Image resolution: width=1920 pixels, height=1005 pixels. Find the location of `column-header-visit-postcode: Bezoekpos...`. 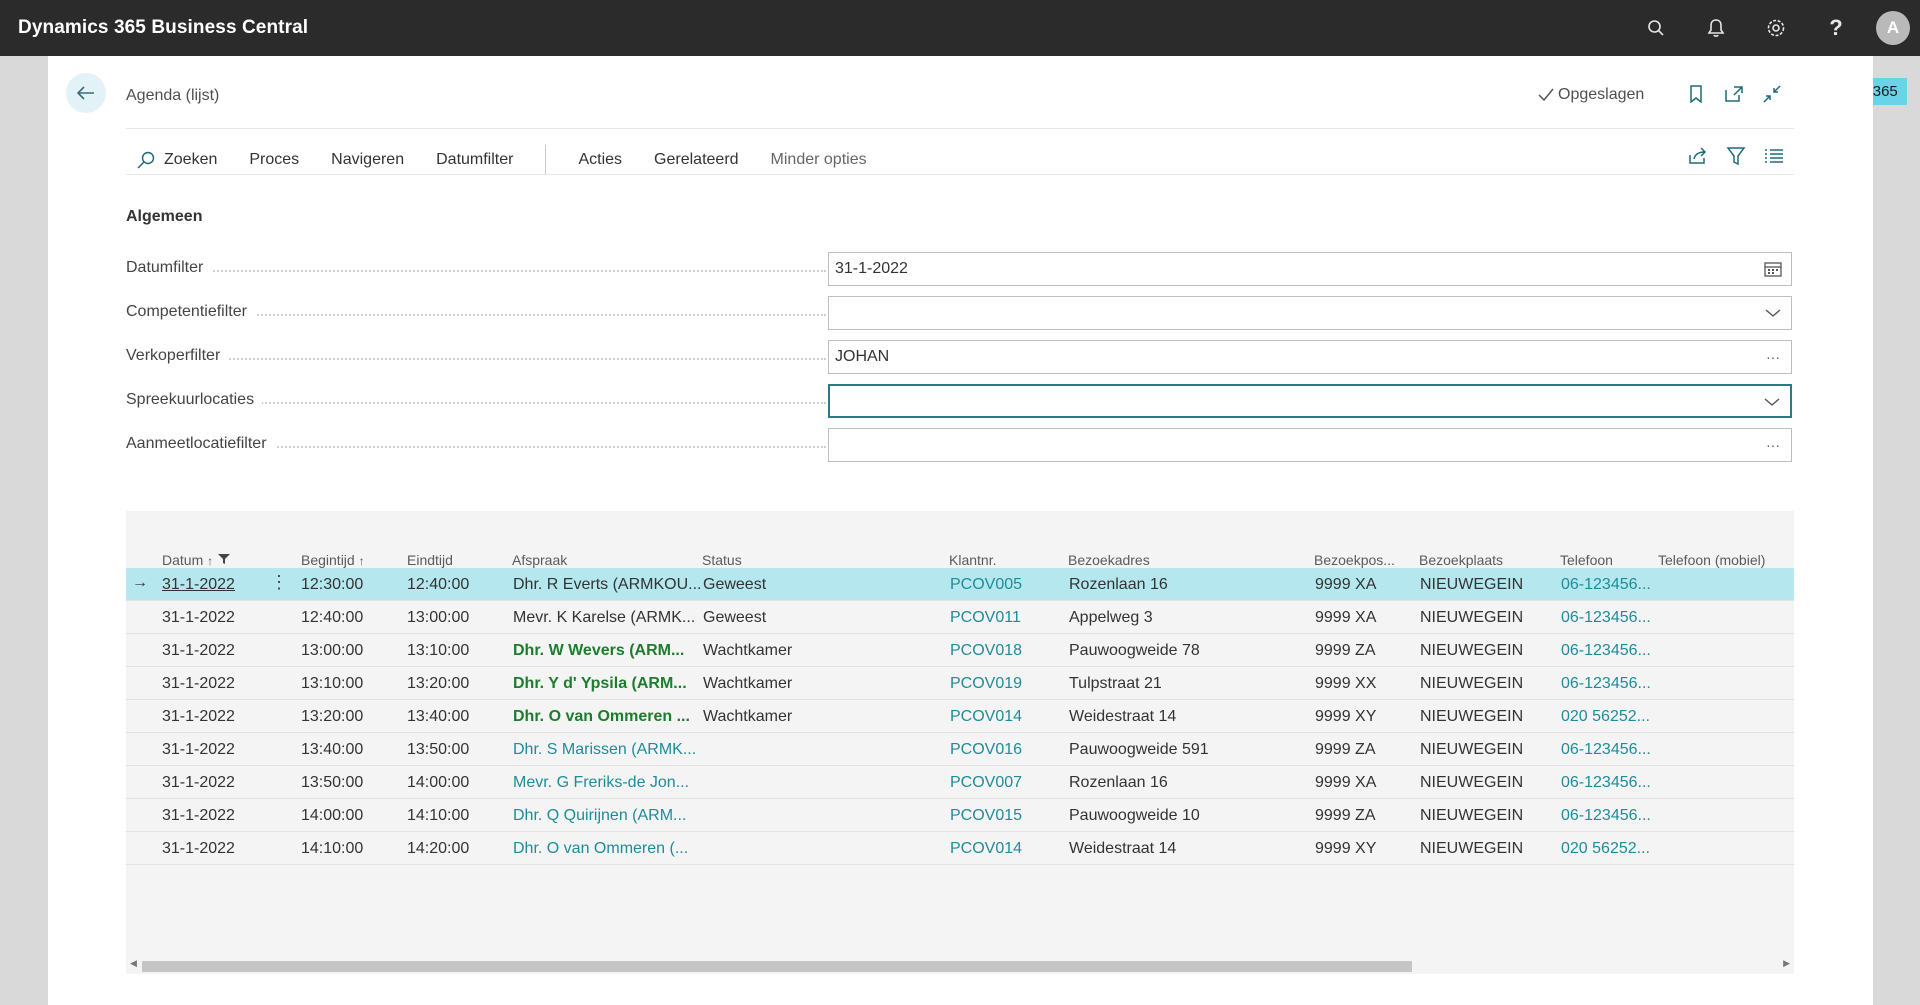

column-header-visit-postcode: Bezoekpos... is located at coordinates (1354, 560).